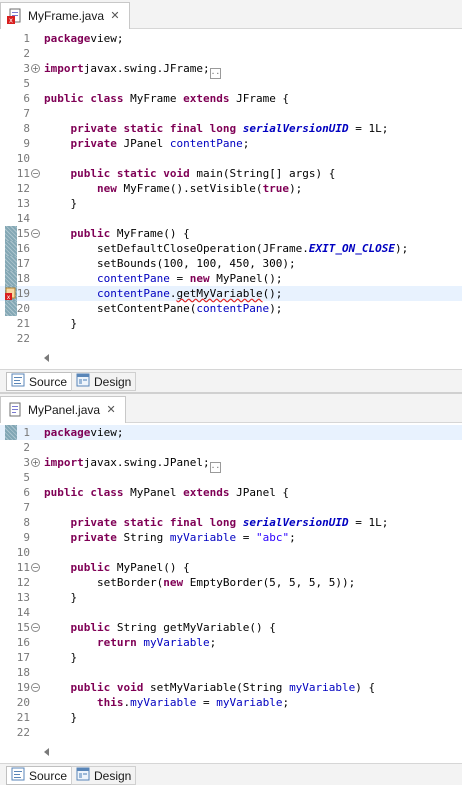 This screenshot has height=785, width=462. I want to click on code-line: 6 public class MyPanel extends JPanel {, so click(231, 492).